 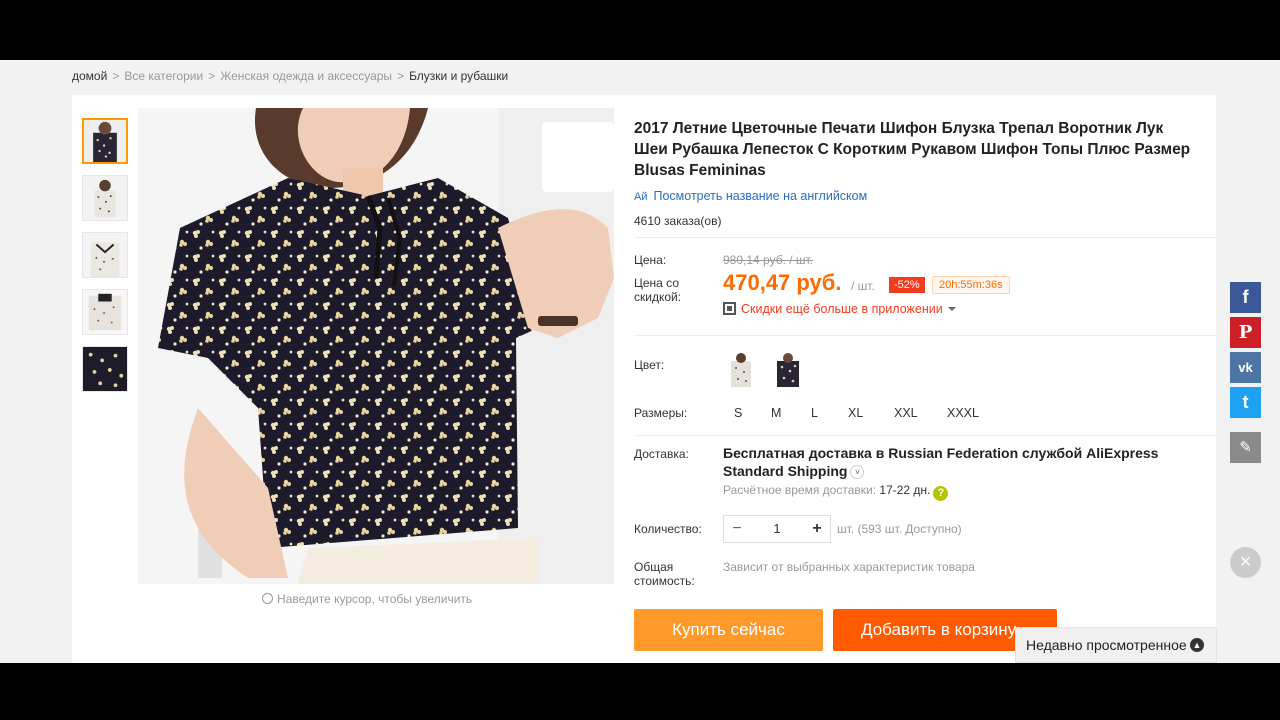 What do you see at coordinates (1245, 562) in the screenshot?
I see `close-icon: ×` at bounding box center [1245, 562].